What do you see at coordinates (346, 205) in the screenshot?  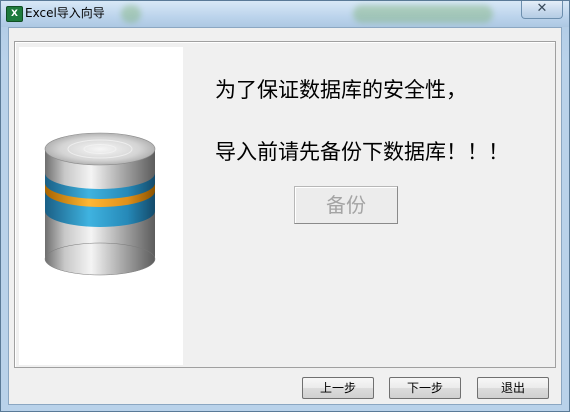 I see `backup-button: 备份` at bounding box center [346, 205].